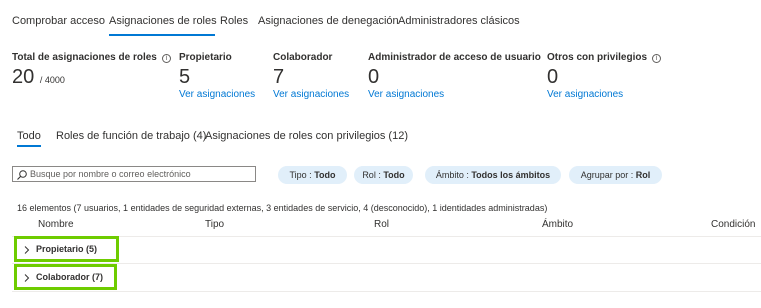  What do you see at coordinates (311, 94) in the screenshot?
I see `contributor-view-assignments-link: Ver asignaciones` at bounding box center [311, 94].